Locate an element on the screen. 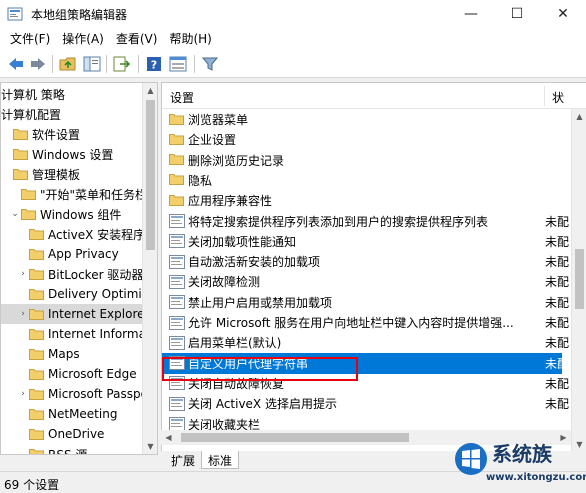 This screenshot has width=586, height=493. list-vertical-scrollbar: ▲ ▼ is located at coordinates (578, 280).